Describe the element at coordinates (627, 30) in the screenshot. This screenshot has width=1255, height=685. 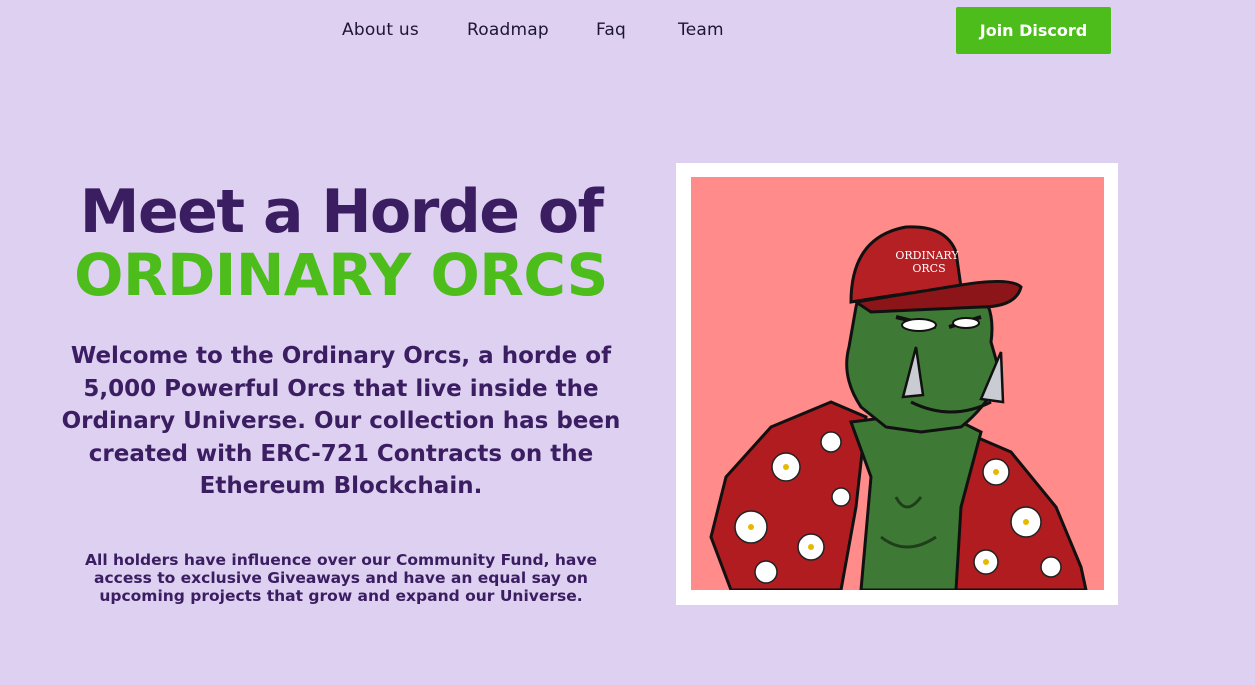
I see `top-navigation: About us Roadmap Faq Team Join Discord` at that location.